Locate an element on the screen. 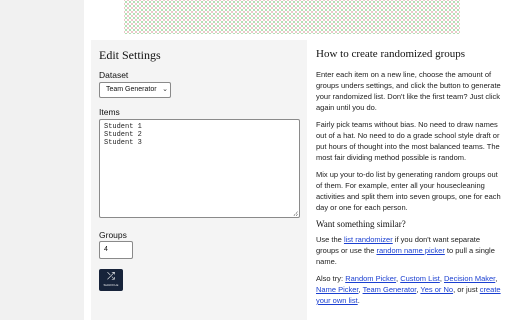  info-title: How to create randomized groups is located at coordinates (391, 54).